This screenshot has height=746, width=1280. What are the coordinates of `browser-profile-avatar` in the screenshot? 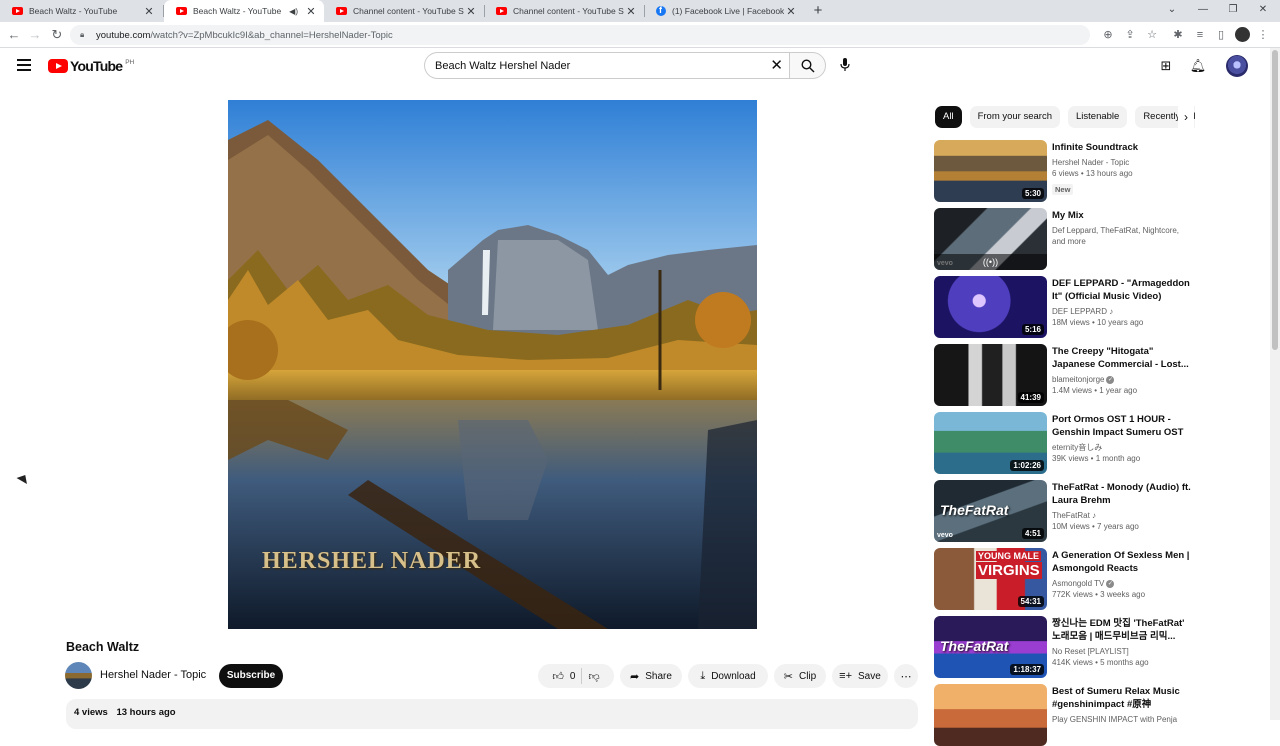 It's located at (1242, 34).